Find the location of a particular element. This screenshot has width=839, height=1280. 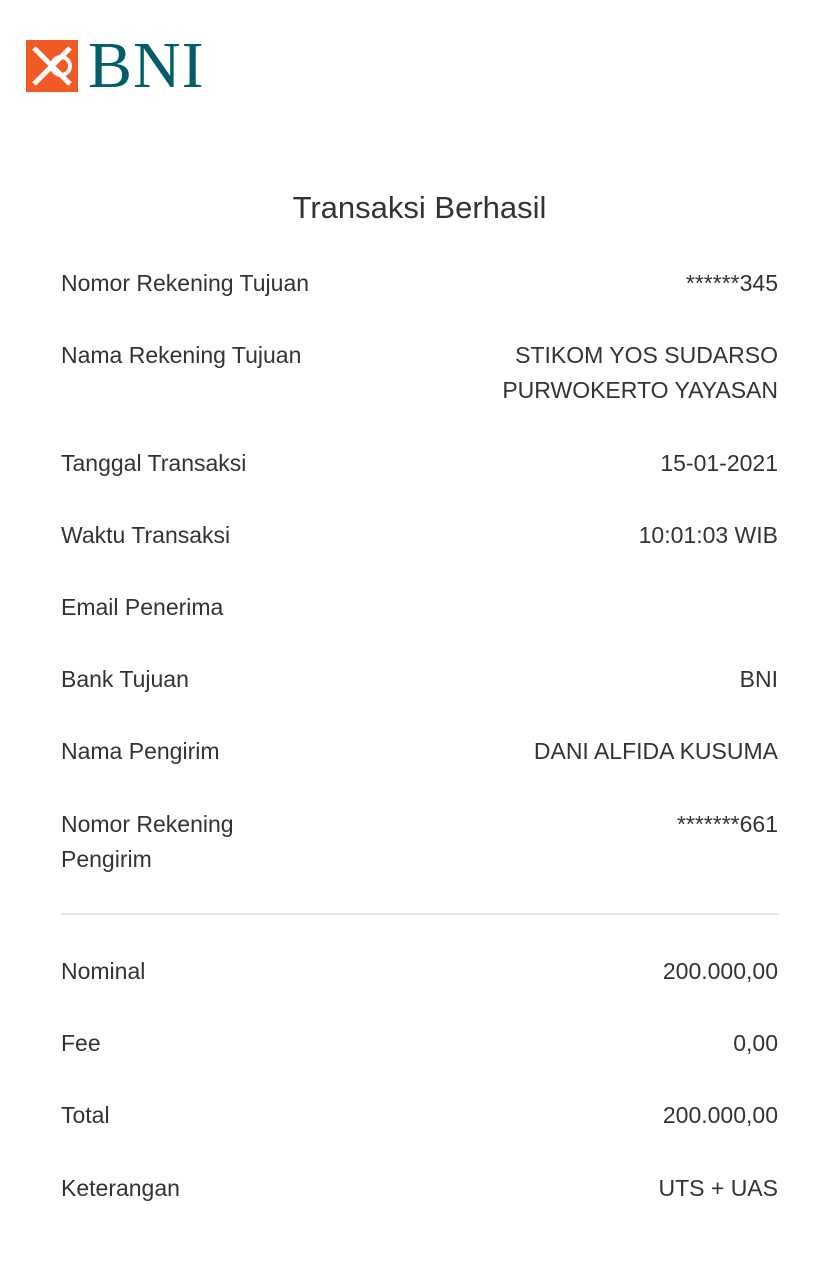

amount-row-fee: Fee 0,00 is located at coordinates (419, 1043).